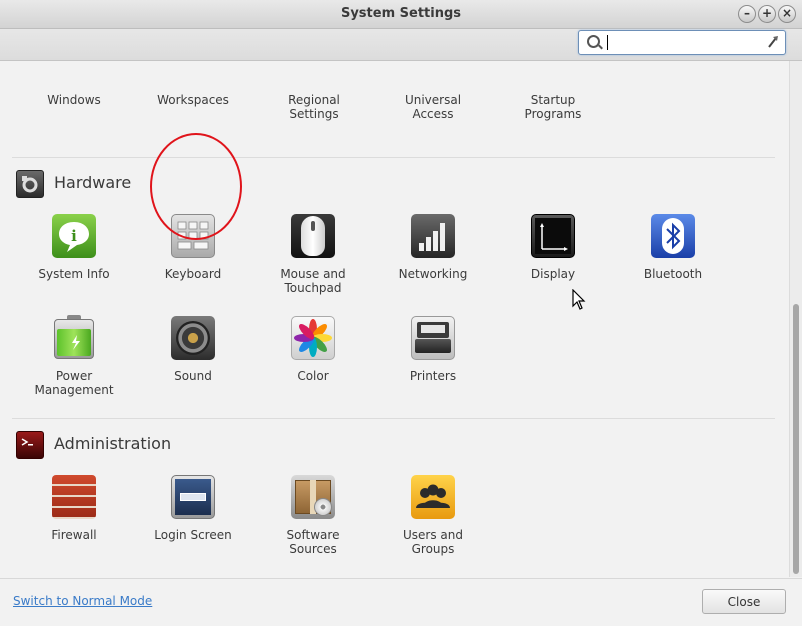  What do you see at coordinates (314, 107) in the screenshot?
I see `item-label: Regional Settings` at bounding box center [314, 107].